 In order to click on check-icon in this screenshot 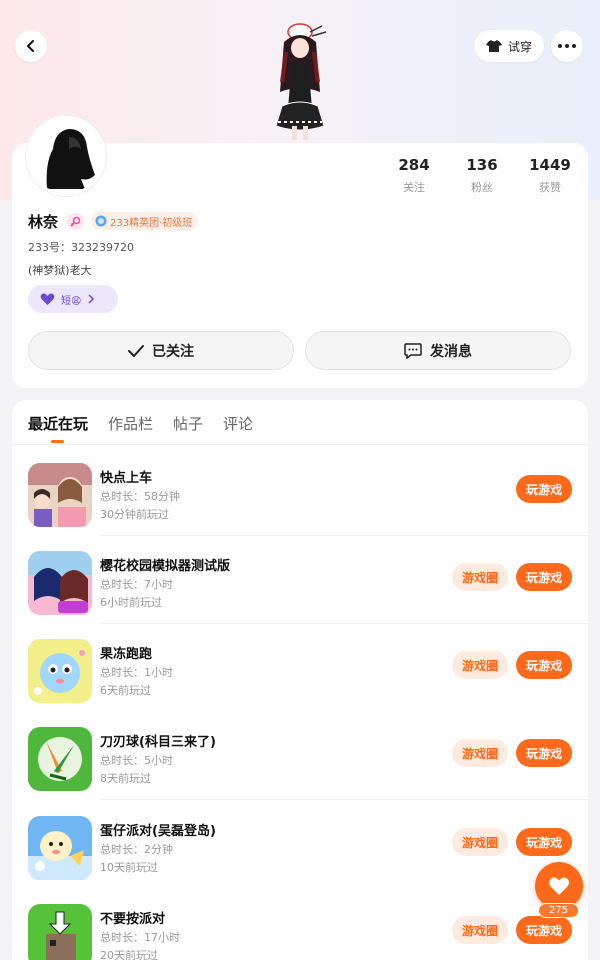, I will do `click(136, 350)`.